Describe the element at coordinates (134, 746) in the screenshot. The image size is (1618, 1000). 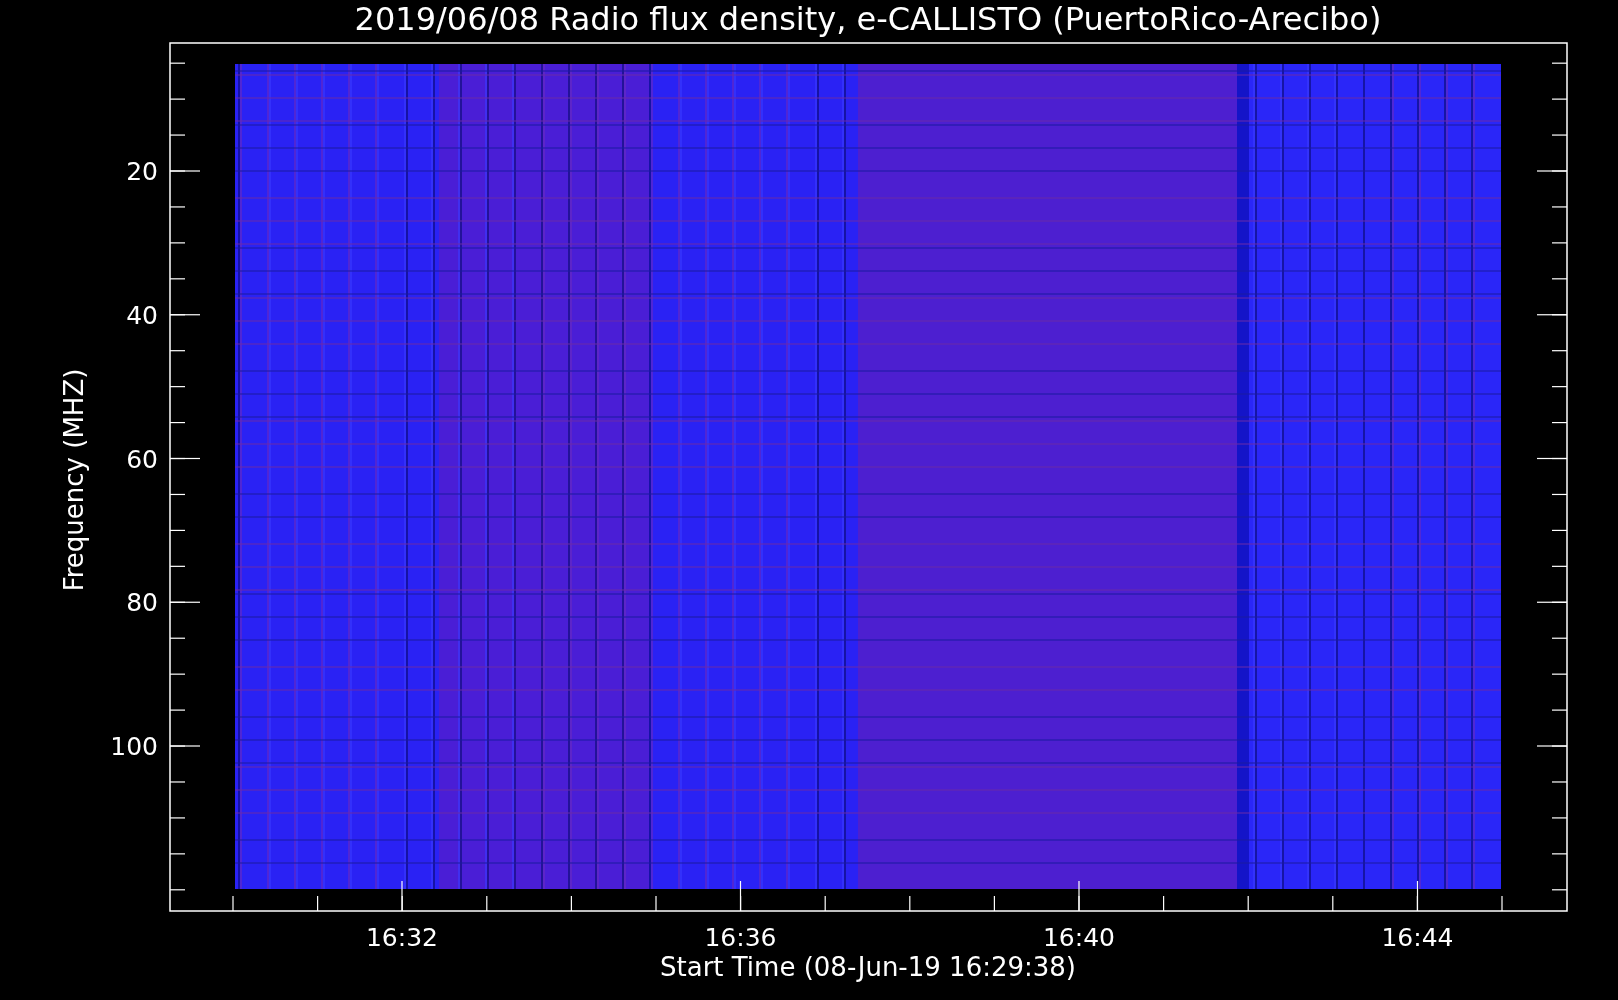
I see `tick-label: 100` at that location.